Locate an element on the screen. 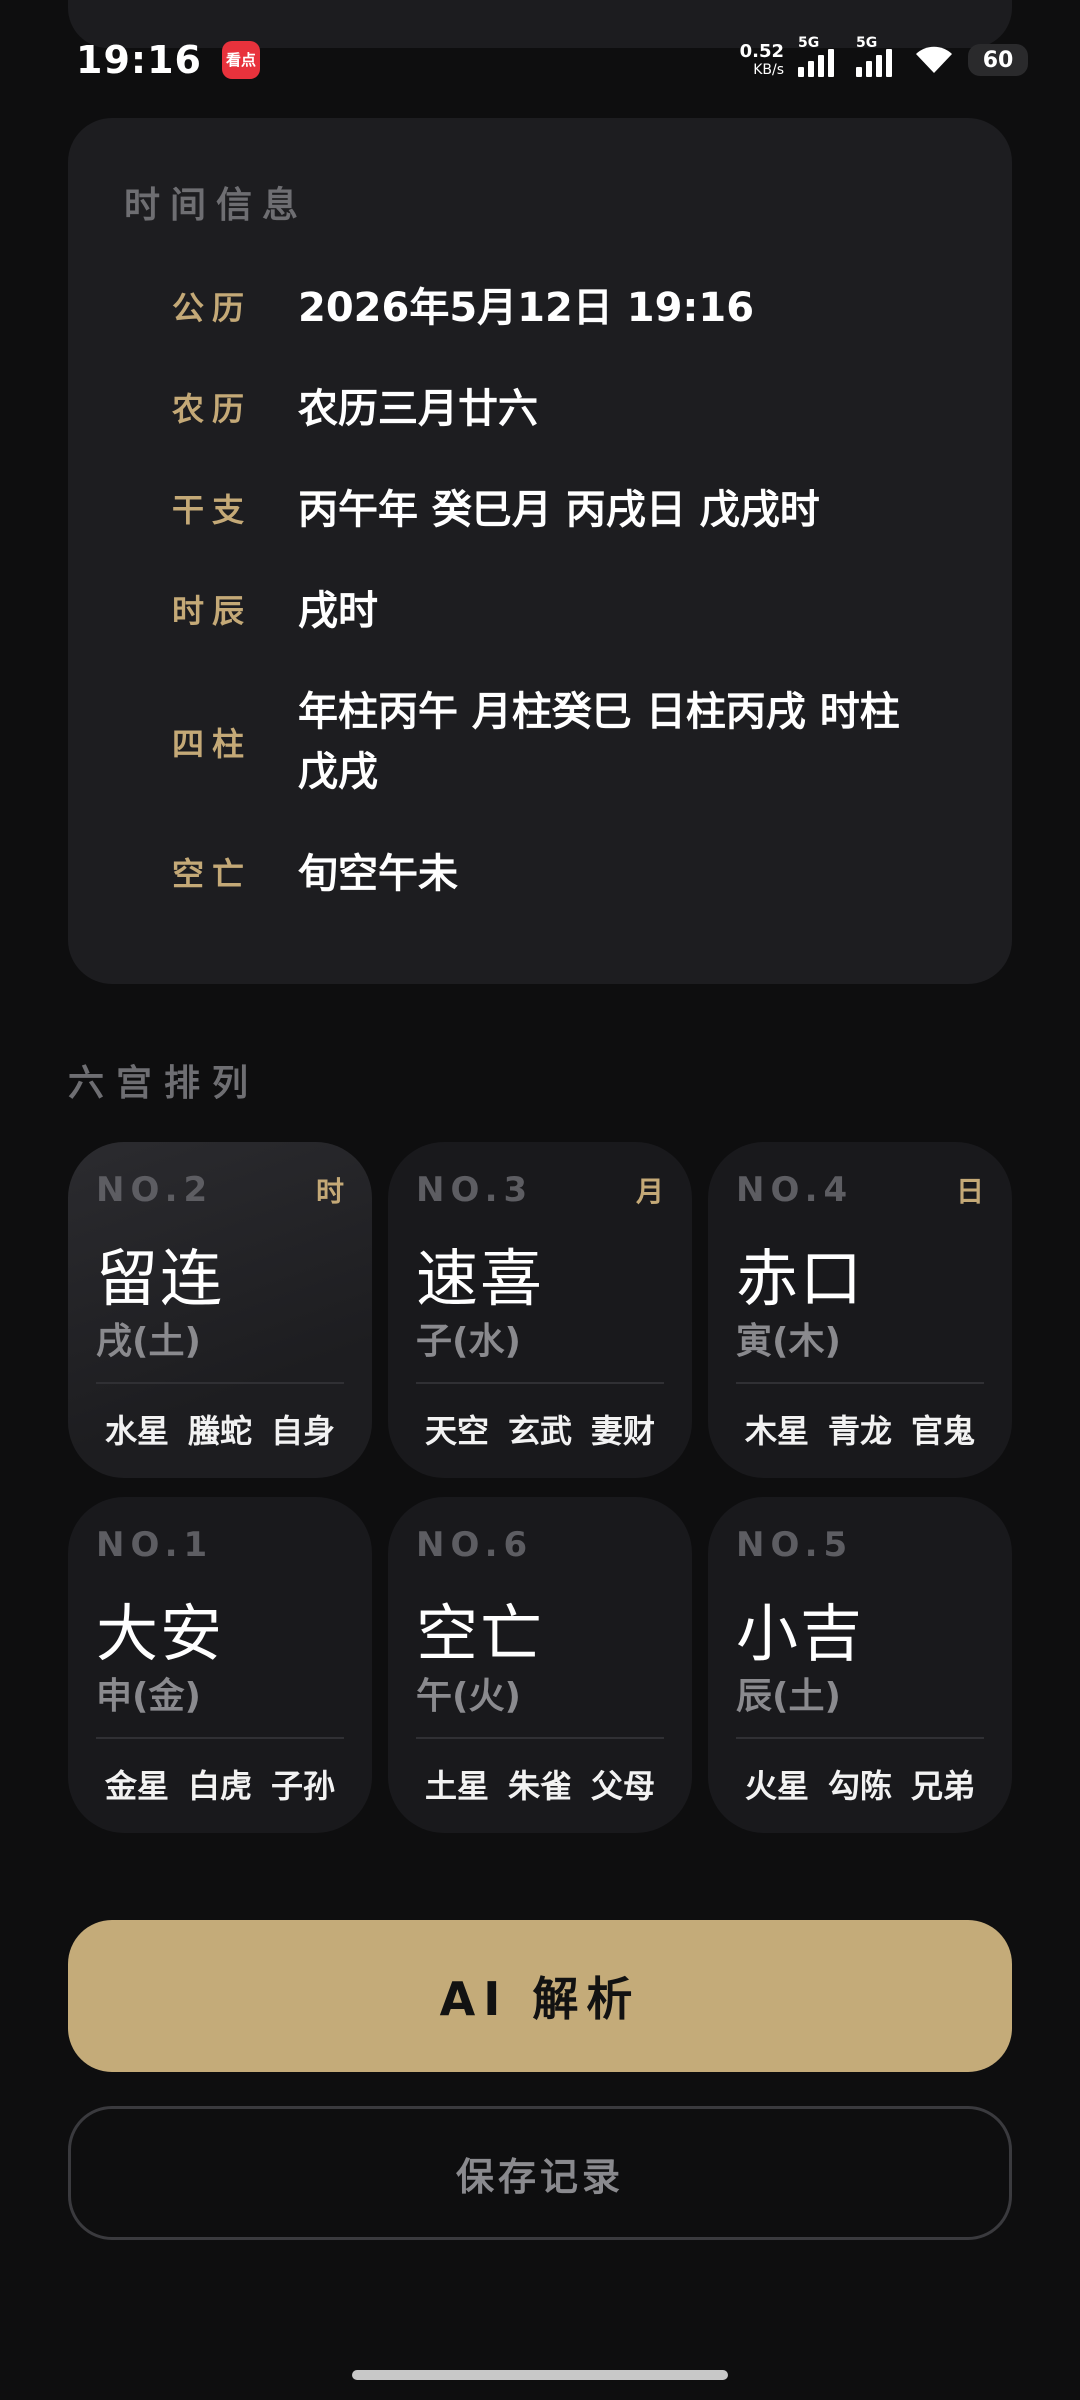  palace-element: 子(水) is located at coordinates (468, 1341).